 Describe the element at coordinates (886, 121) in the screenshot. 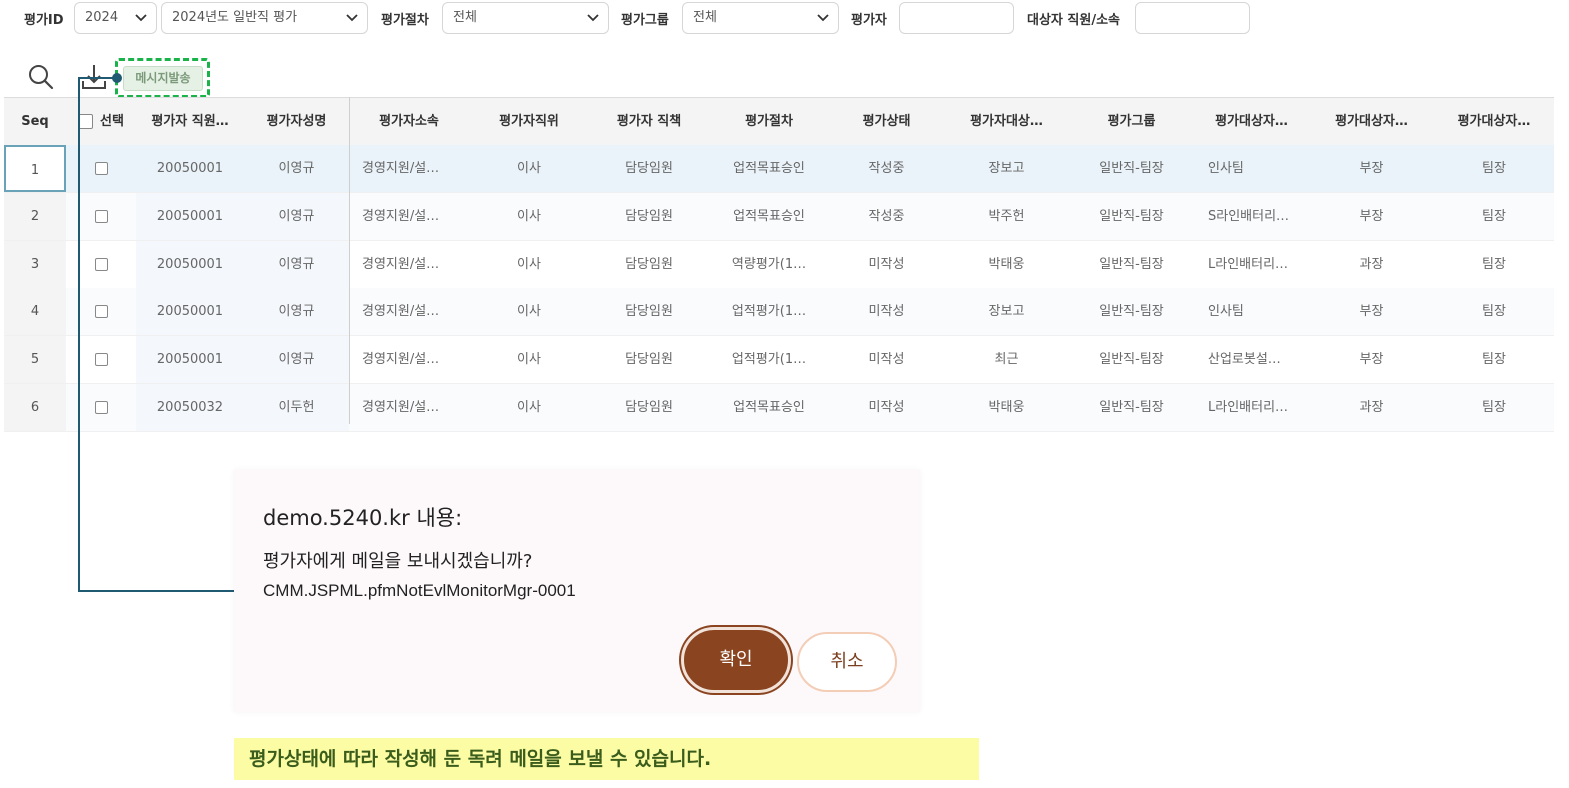

I see `col-status: 평가상태` at that location.